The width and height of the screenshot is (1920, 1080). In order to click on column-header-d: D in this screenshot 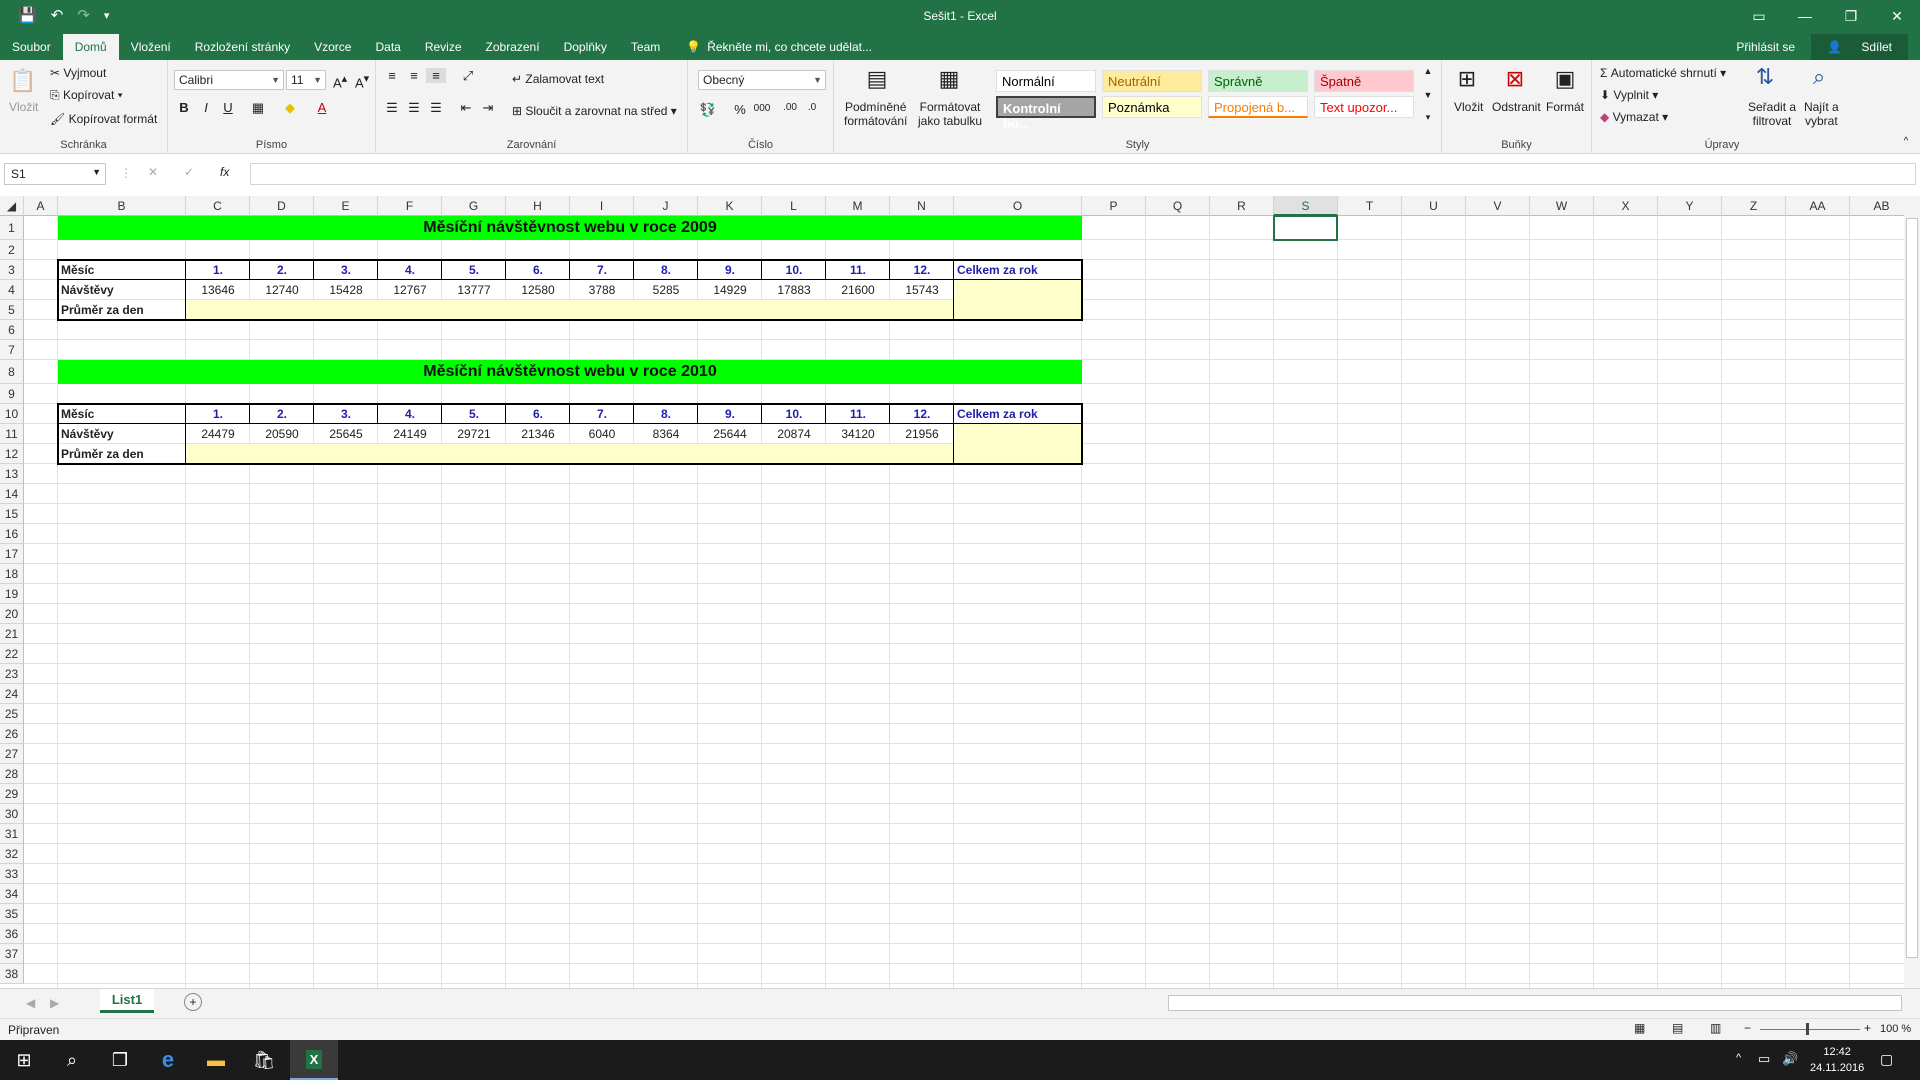, I will do `click(282, 206)`.